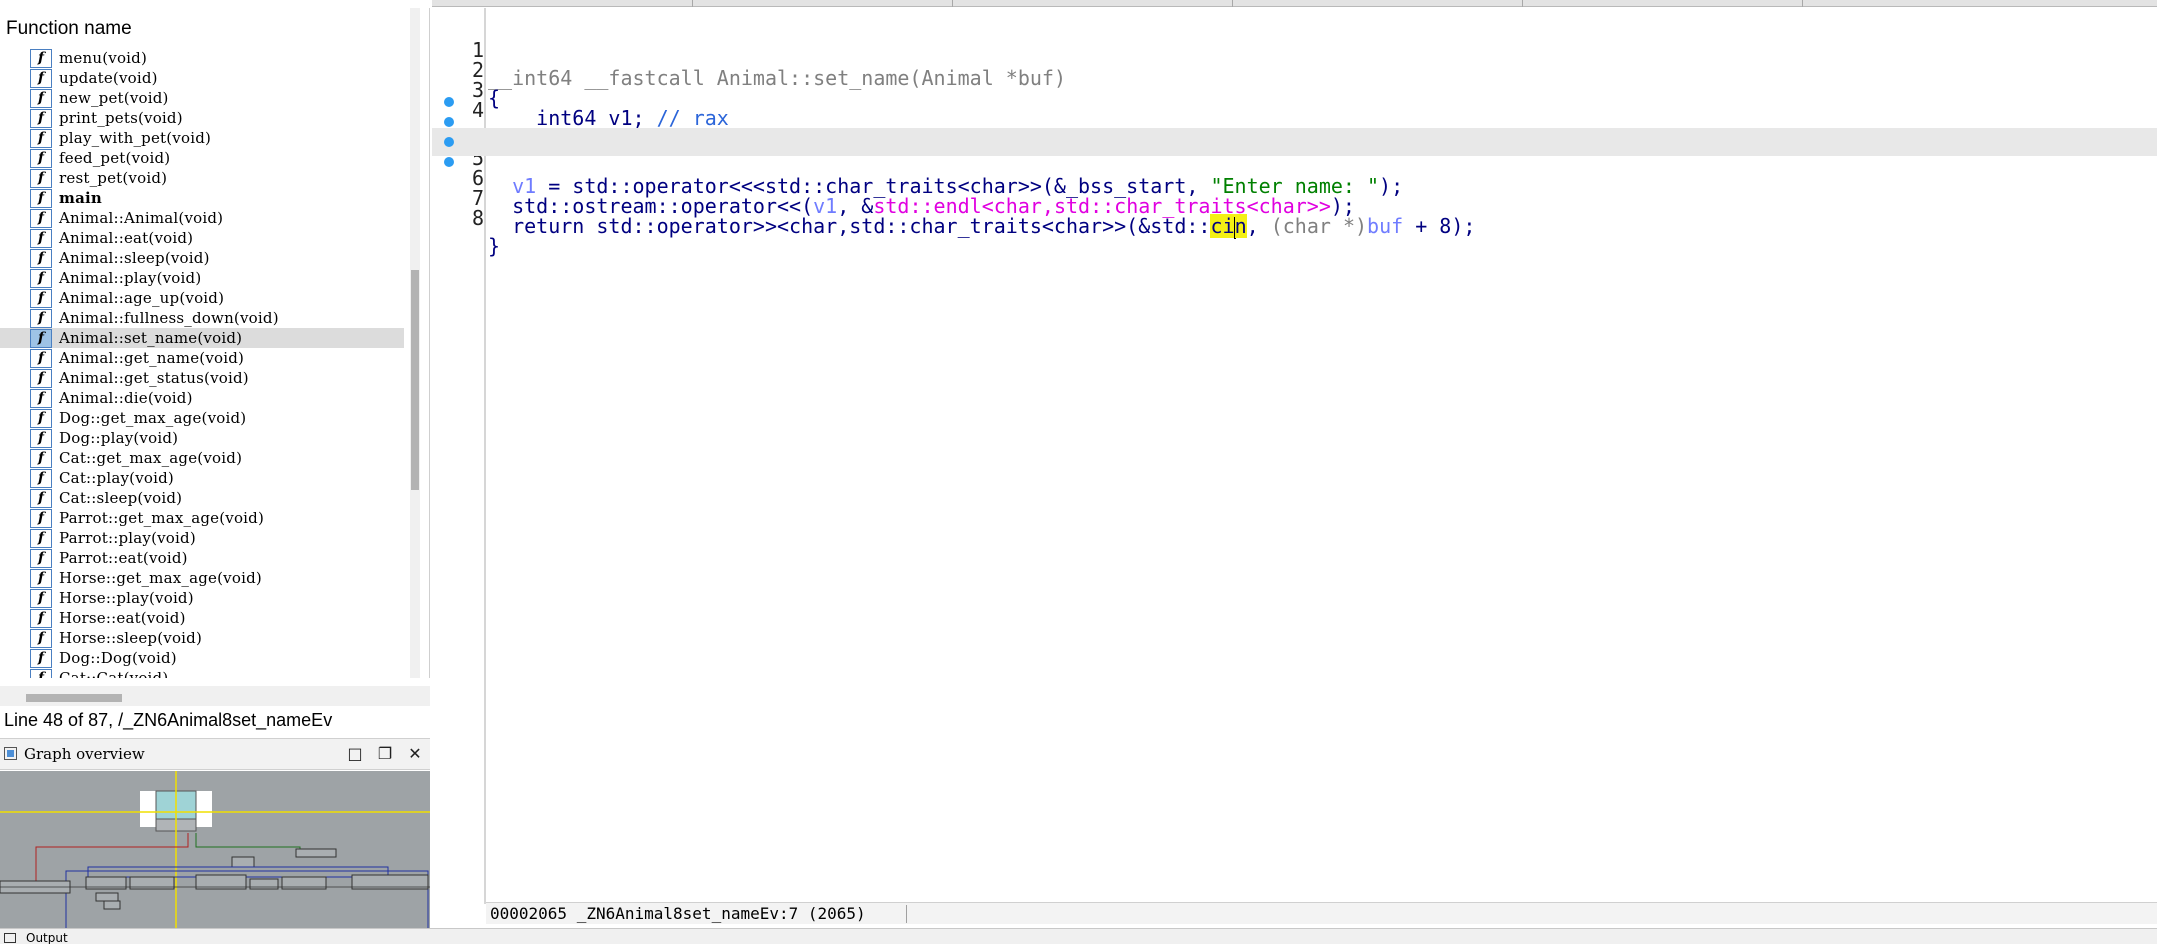  What do you see at coordinates (1439, 226) in the screenshot?
I see `statement-end: + 8);` at bounding box center [1439, 226].